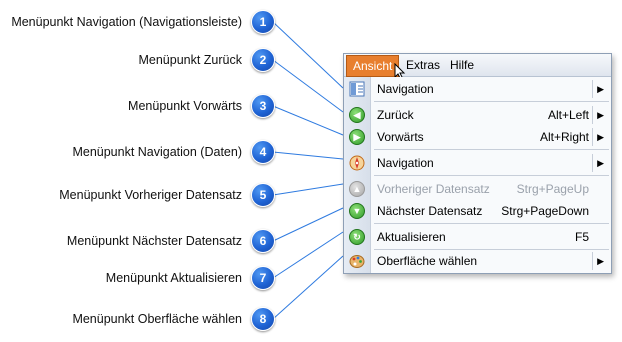 The image size is (622, 342). I want to click on menubar-item-extras: Extras, so click(423, 65).